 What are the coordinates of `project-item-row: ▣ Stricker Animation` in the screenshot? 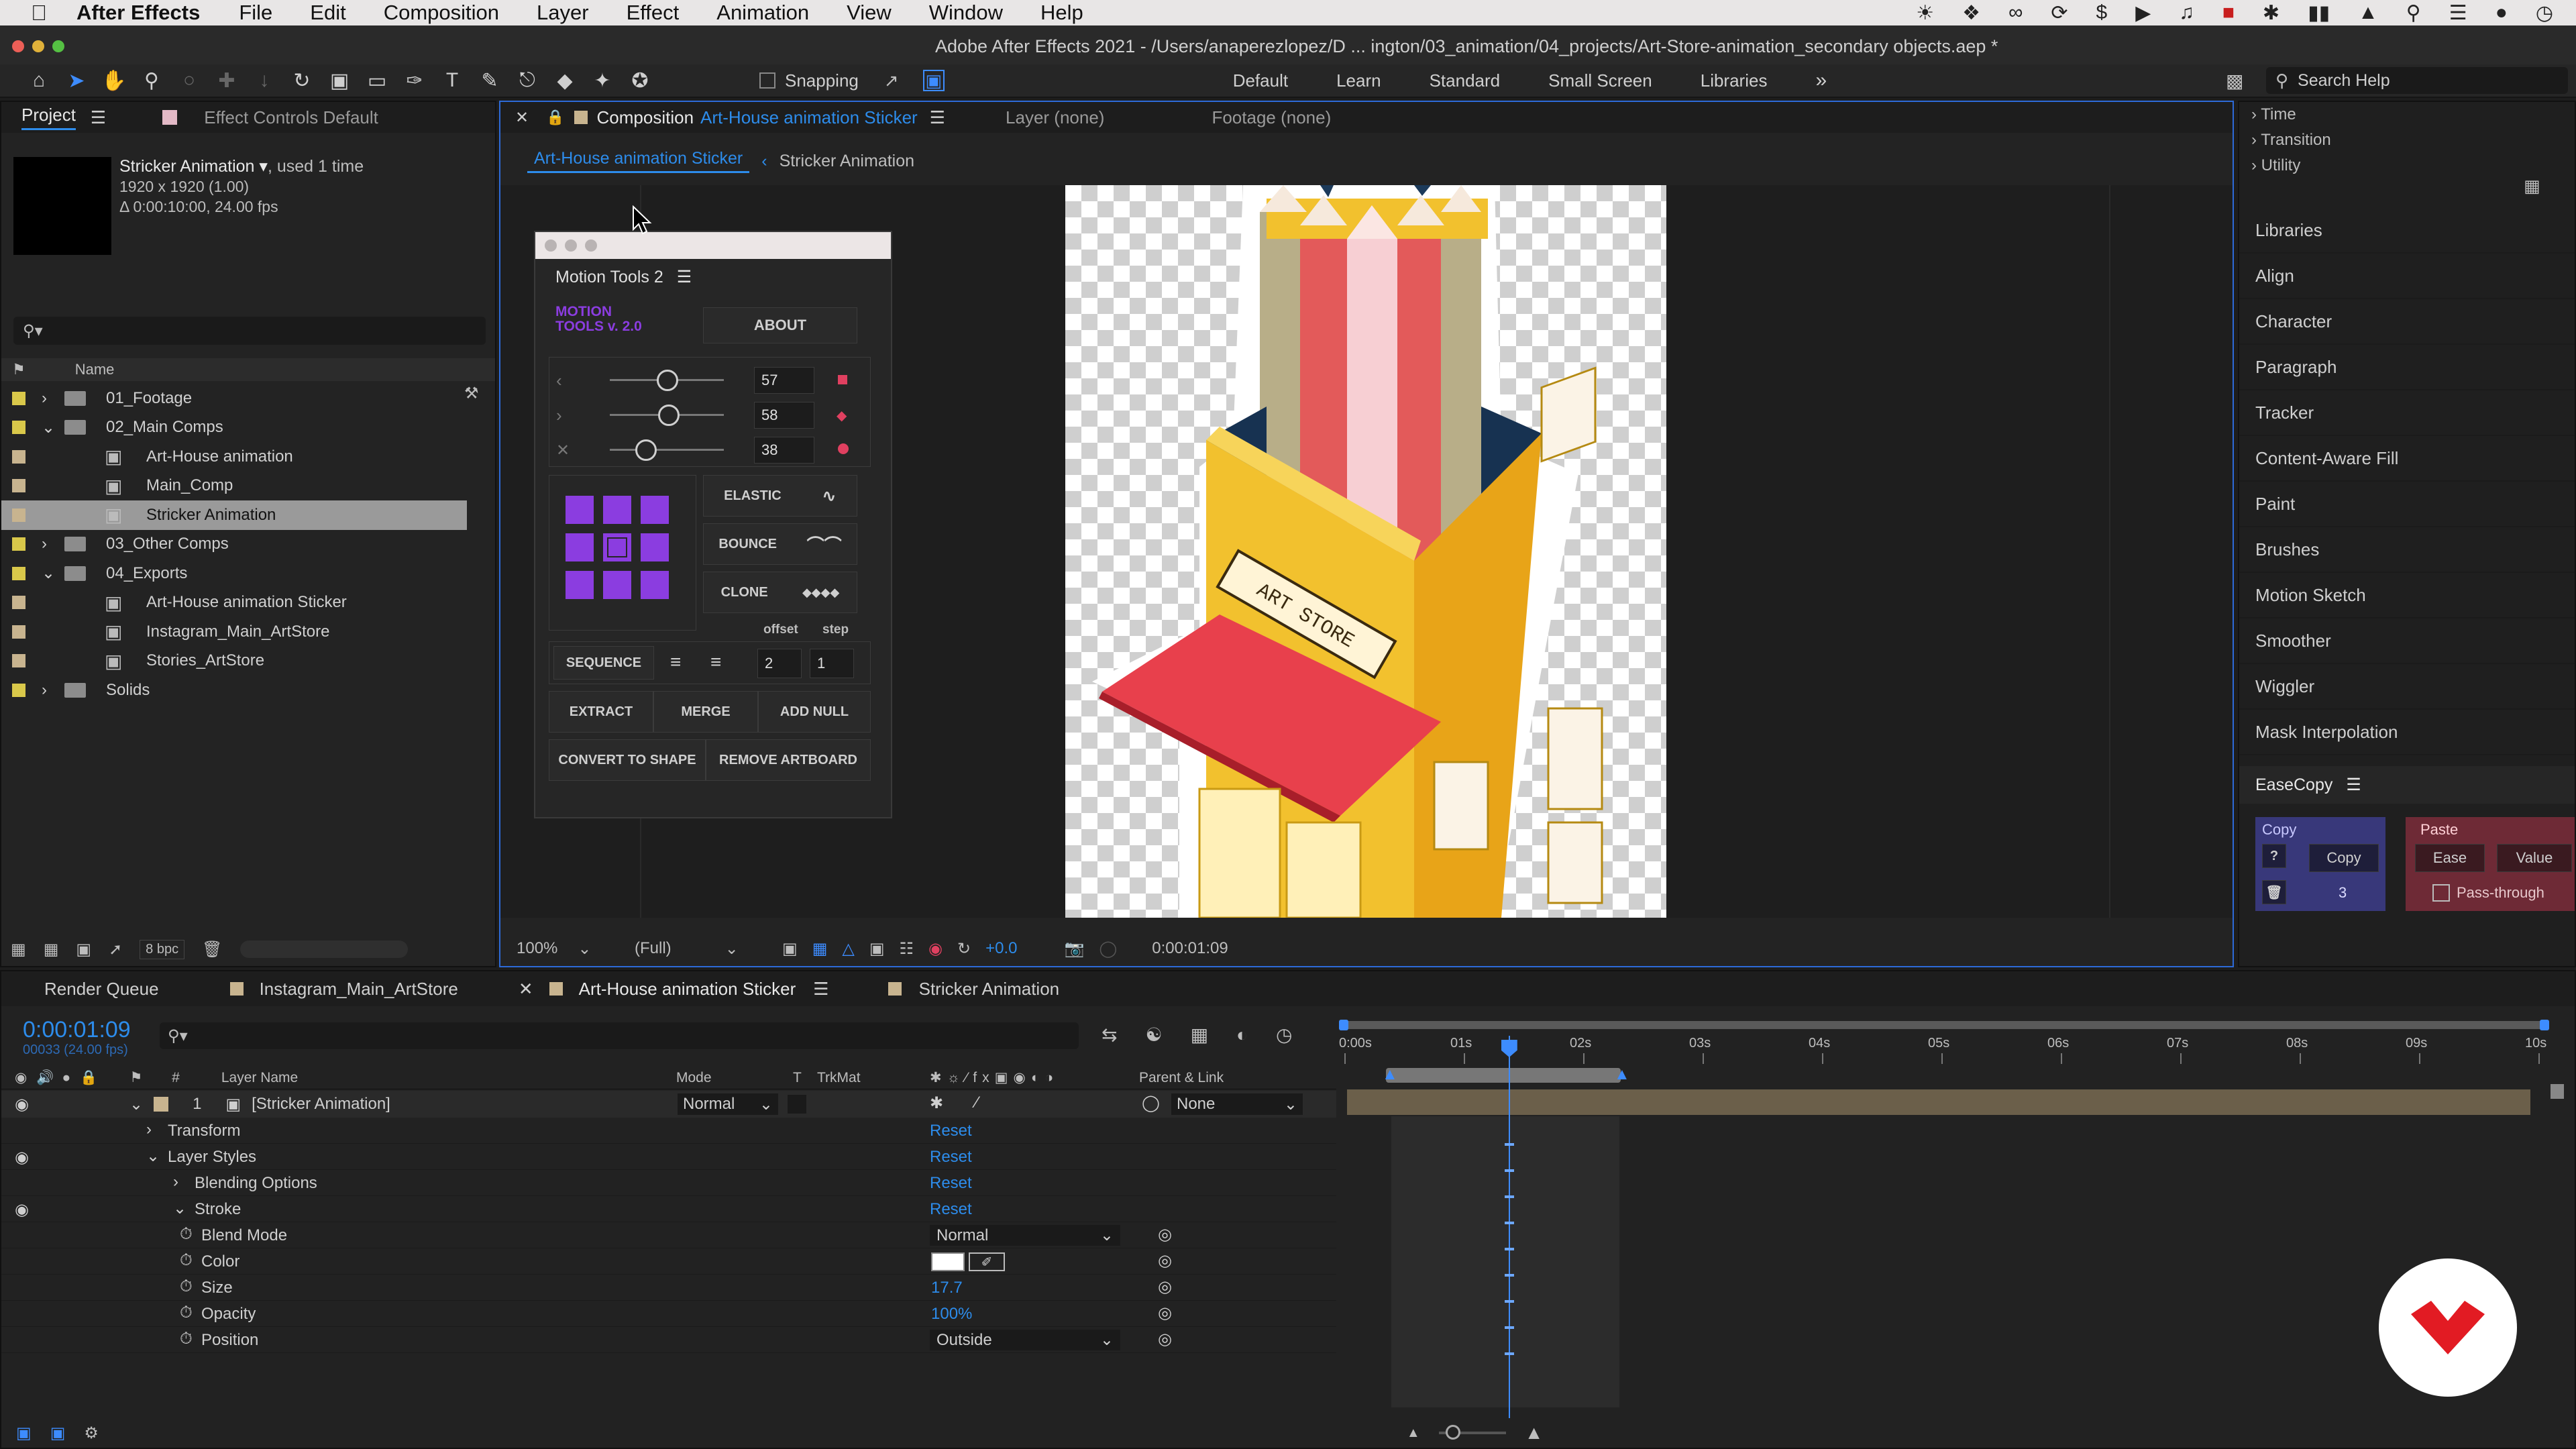 It's located at (234, 515).